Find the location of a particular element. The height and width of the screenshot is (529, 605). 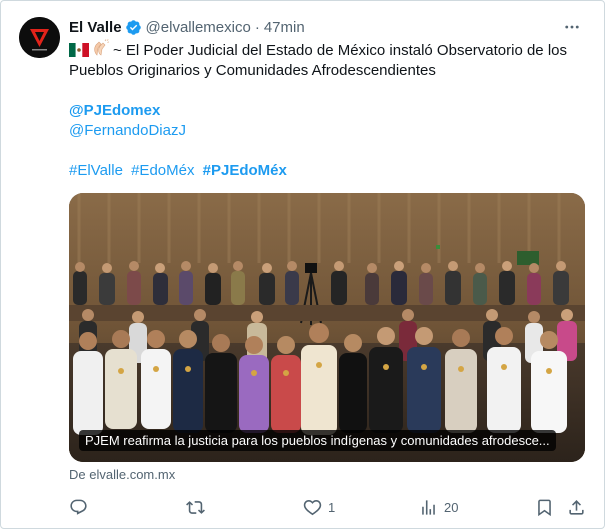

more-icon is located at coordinates (572, 27).